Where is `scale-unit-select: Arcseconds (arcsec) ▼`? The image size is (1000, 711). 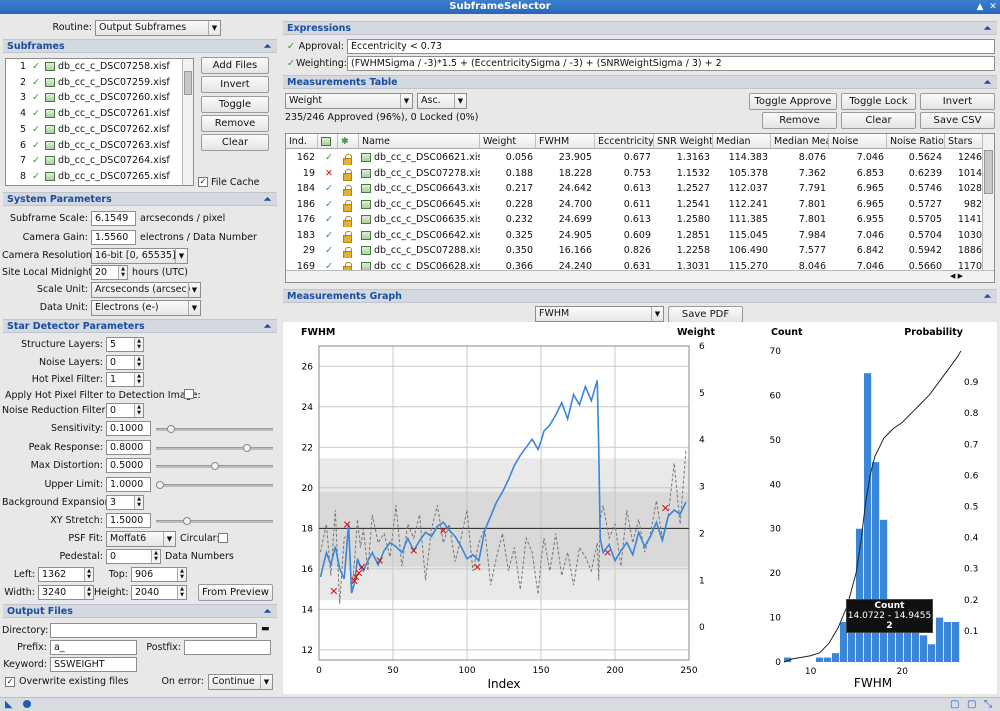
scale-unit-select: Arcseconds (arcsec) ▼ is located at coordinates (146, 290).